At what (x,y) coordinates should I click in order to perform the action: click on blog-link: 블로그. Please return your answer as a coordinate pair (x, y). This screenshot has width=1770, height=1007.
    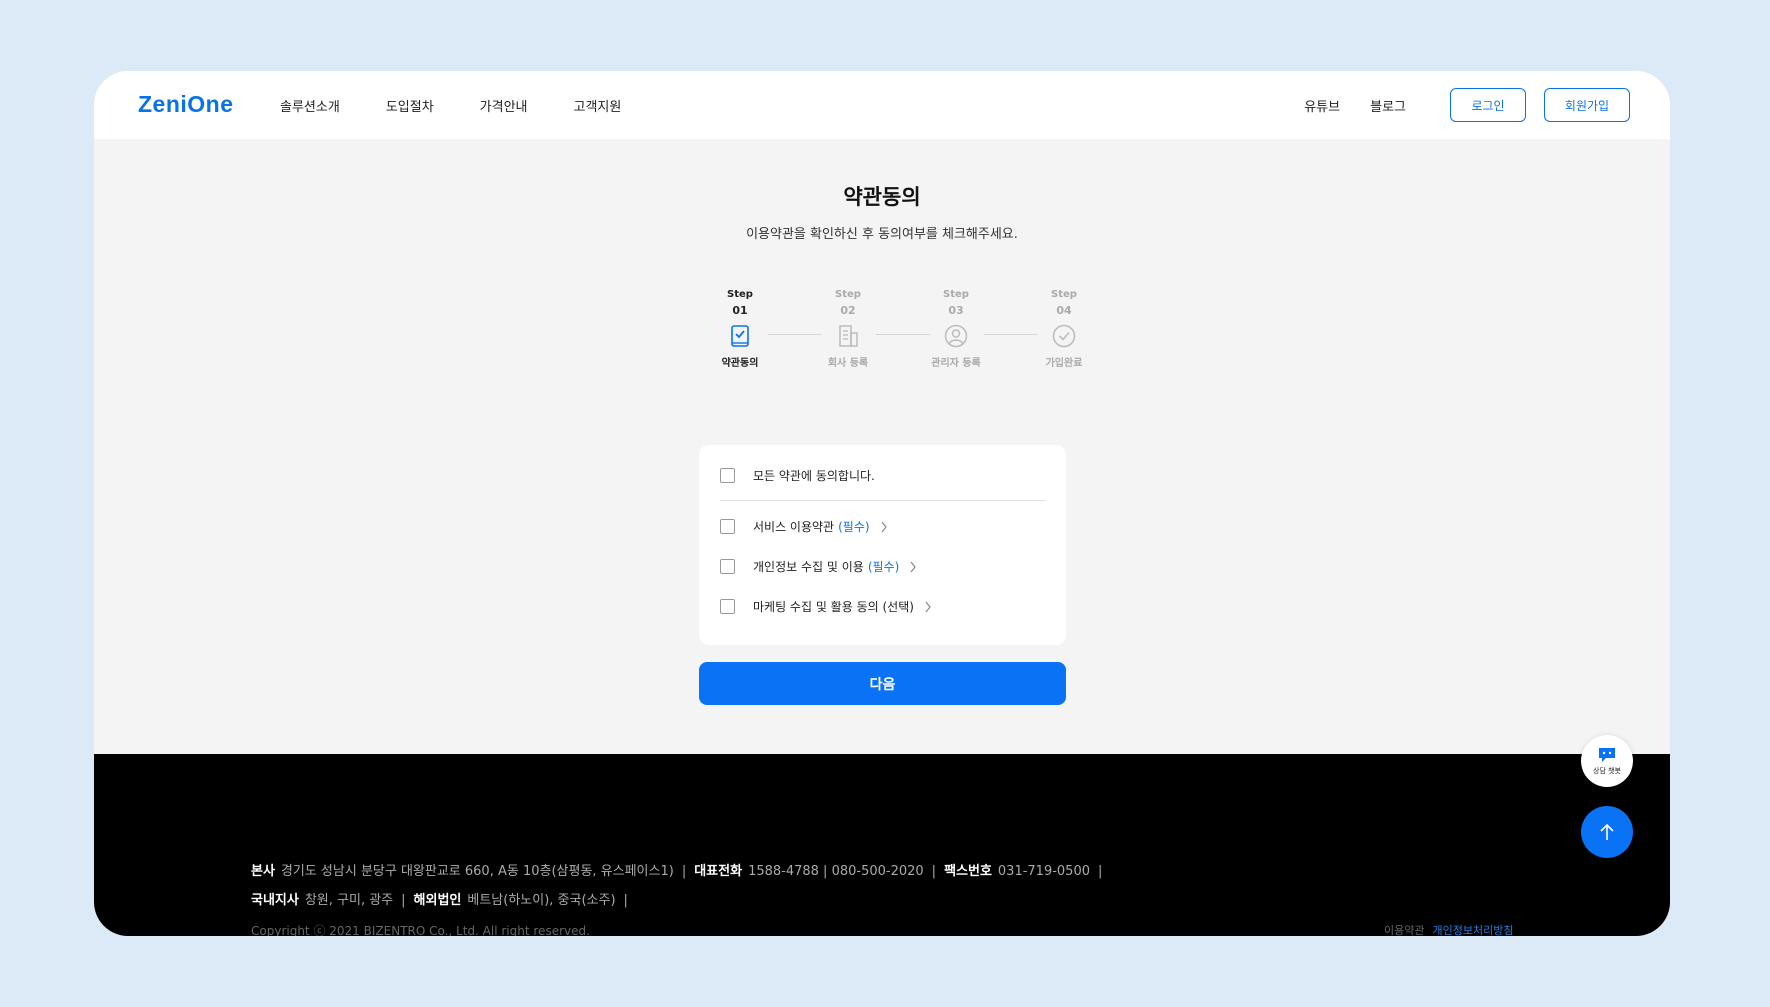
    Looking at the image, I should click on (1388, 105).